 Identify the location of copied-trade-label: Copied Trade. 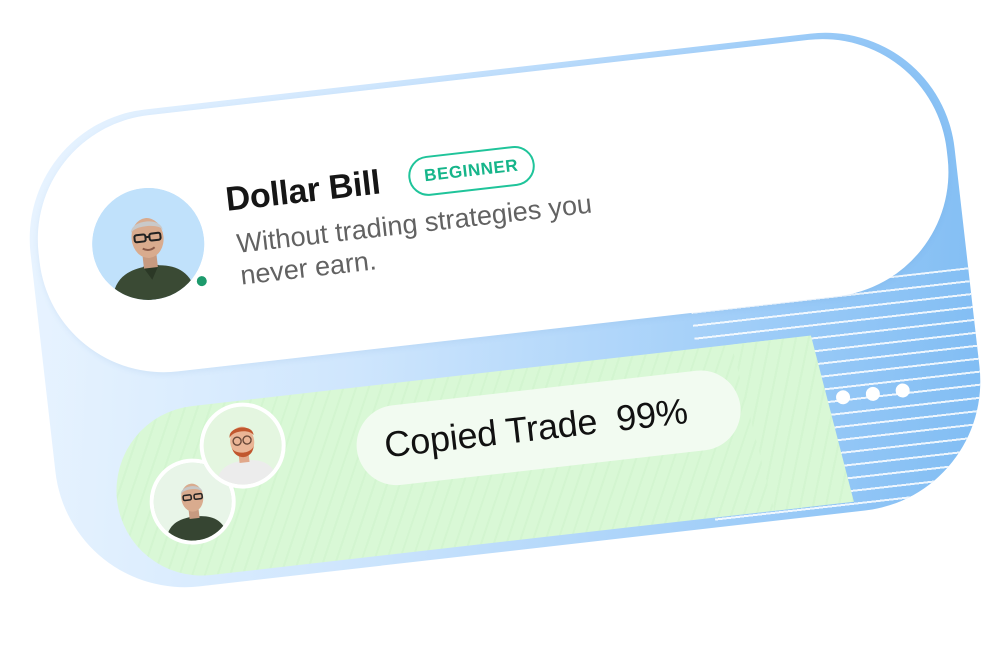
(491, 433).